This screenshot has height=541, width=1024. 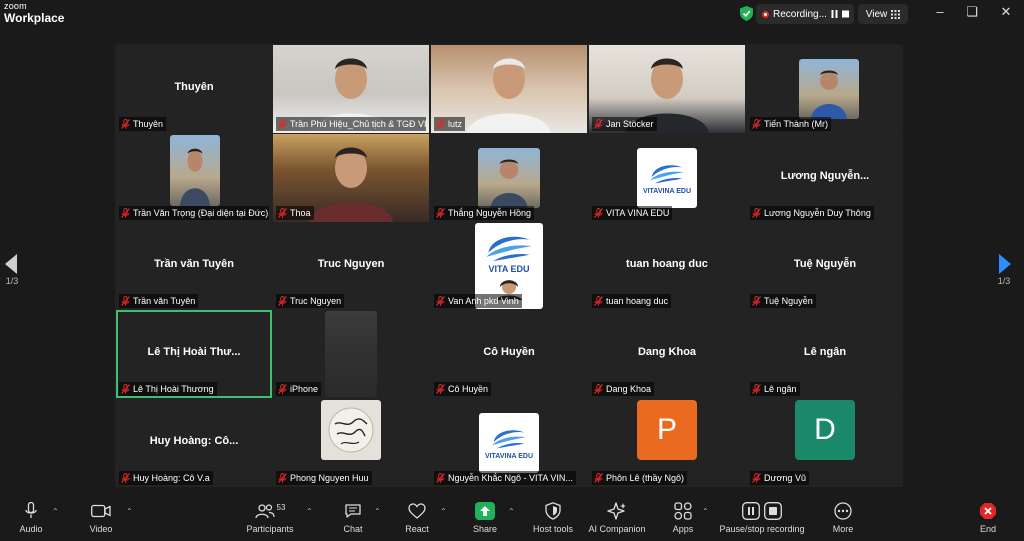 What do you see at coordinates (1006, 12) in the screenshot?
I see `close-icon: ✕` at bounding box center [1006, 12].